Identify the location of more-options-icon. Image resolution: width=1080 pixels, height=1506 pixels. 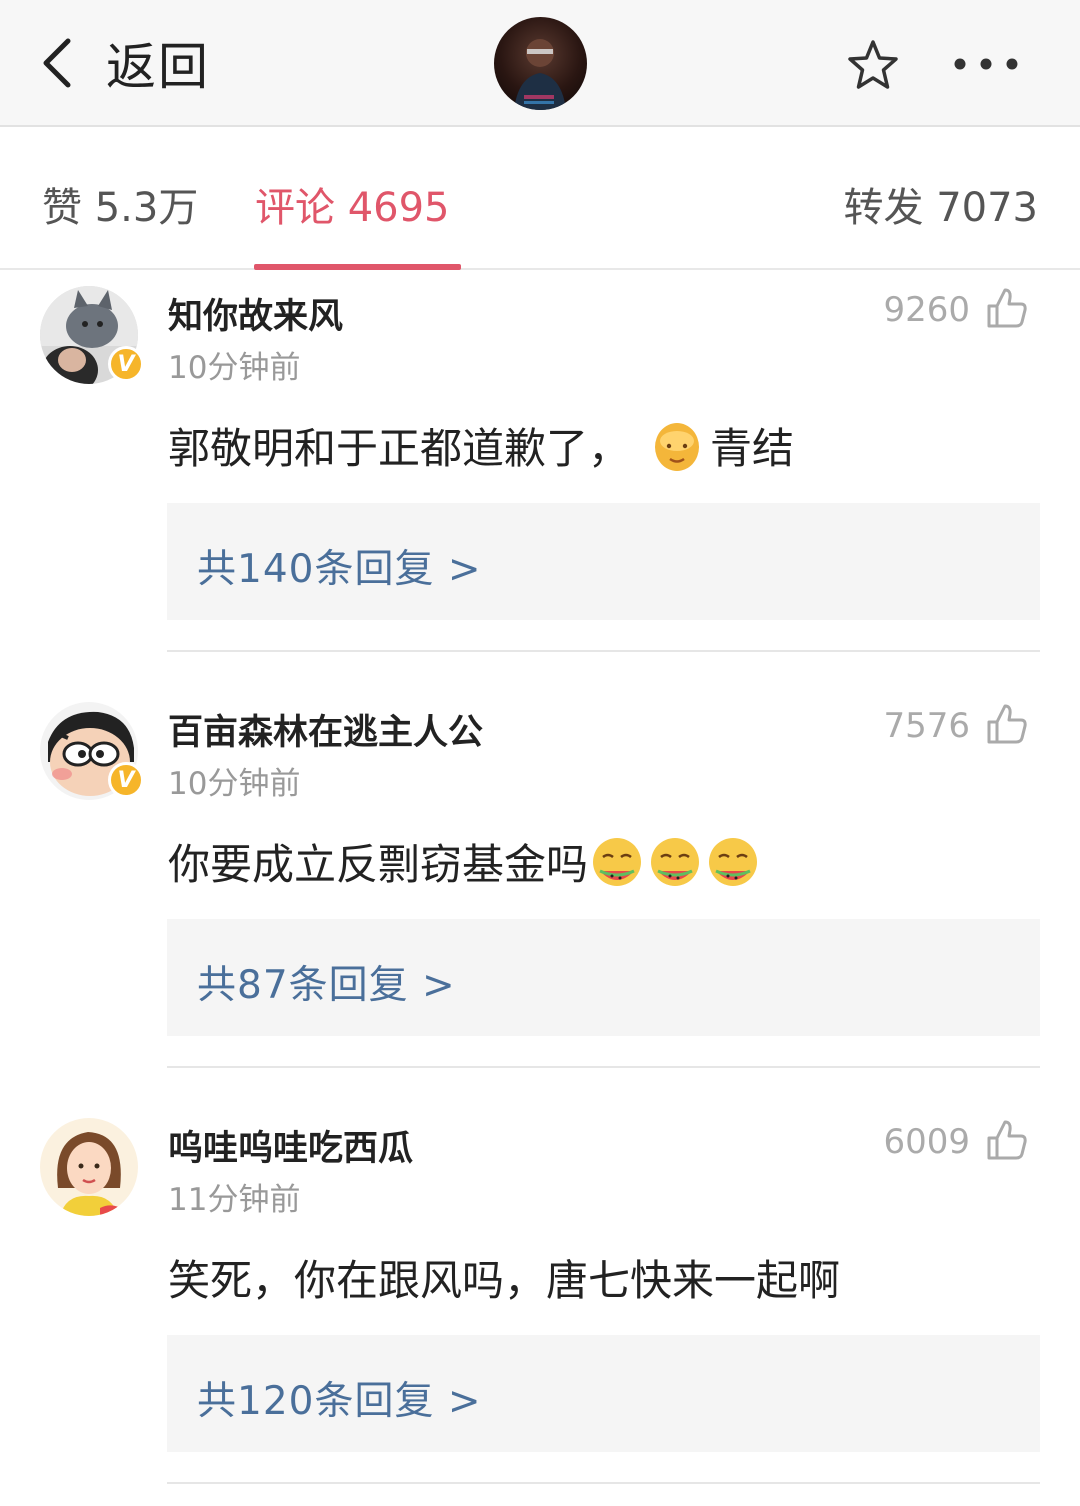
(986, 64).